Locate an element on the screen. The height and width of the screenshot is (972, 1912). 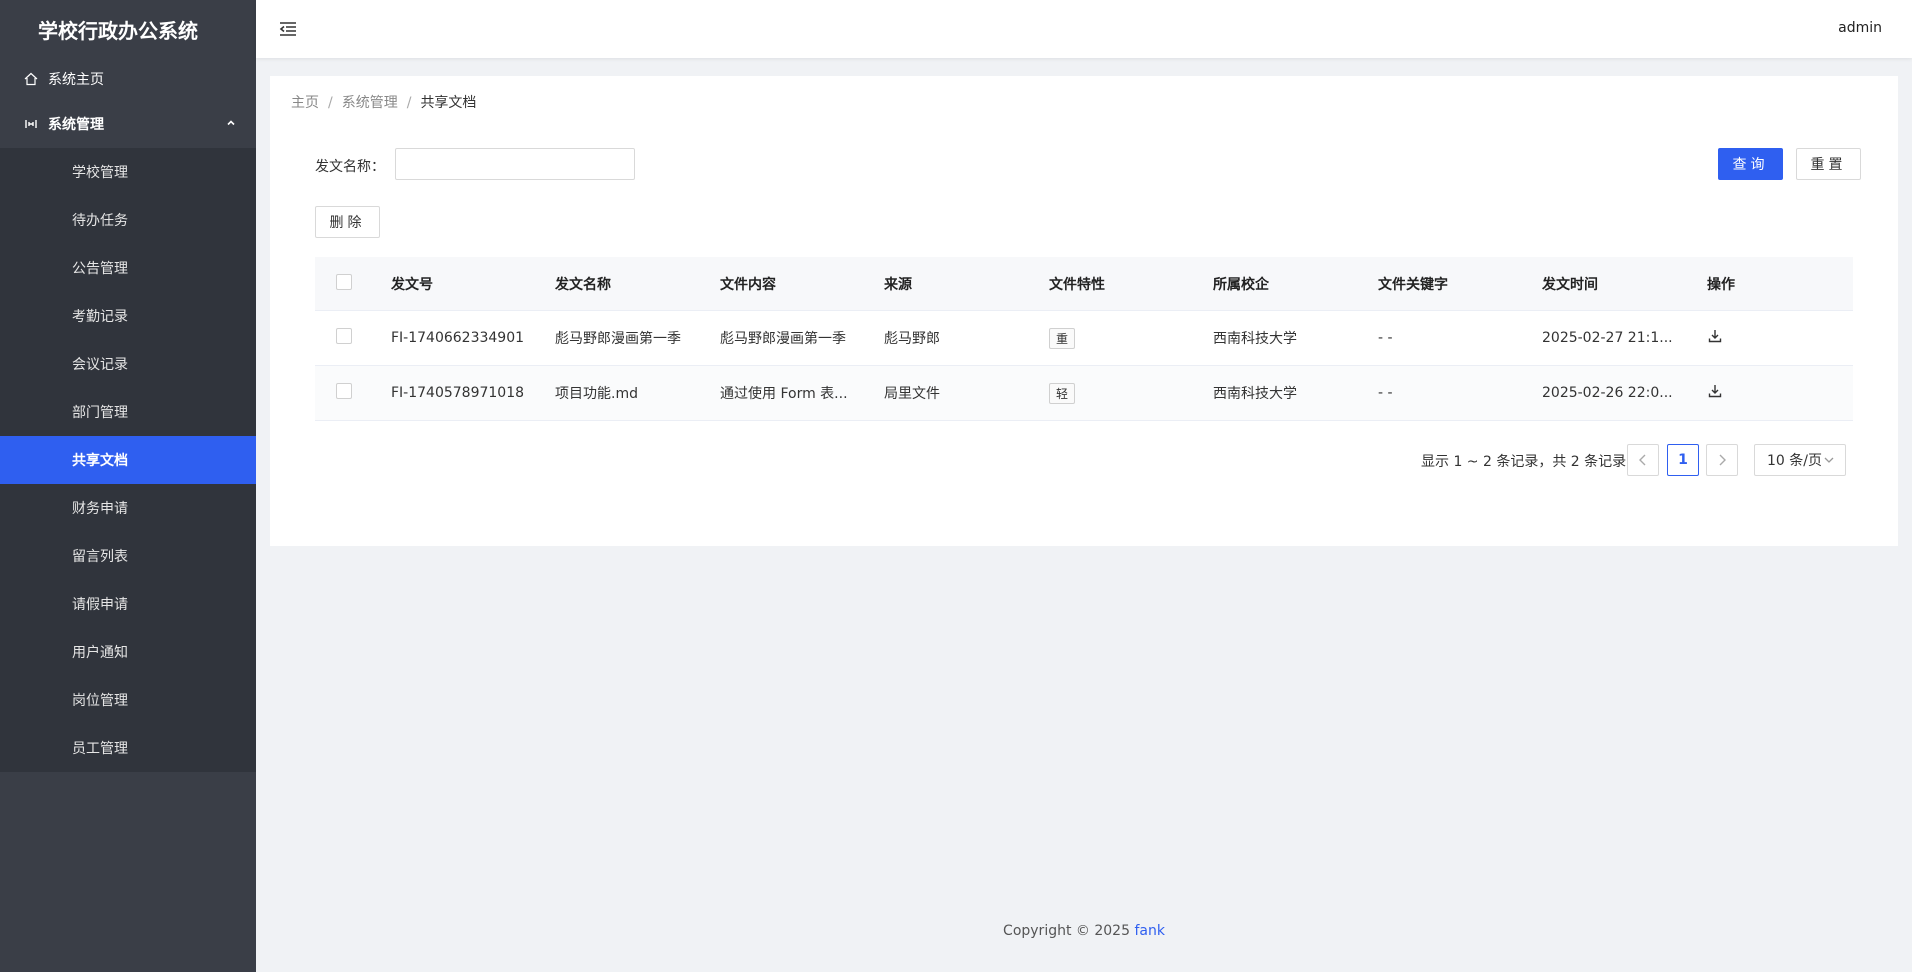
page-size-value: 10 条/页 is located at coordinates (1794, 461).